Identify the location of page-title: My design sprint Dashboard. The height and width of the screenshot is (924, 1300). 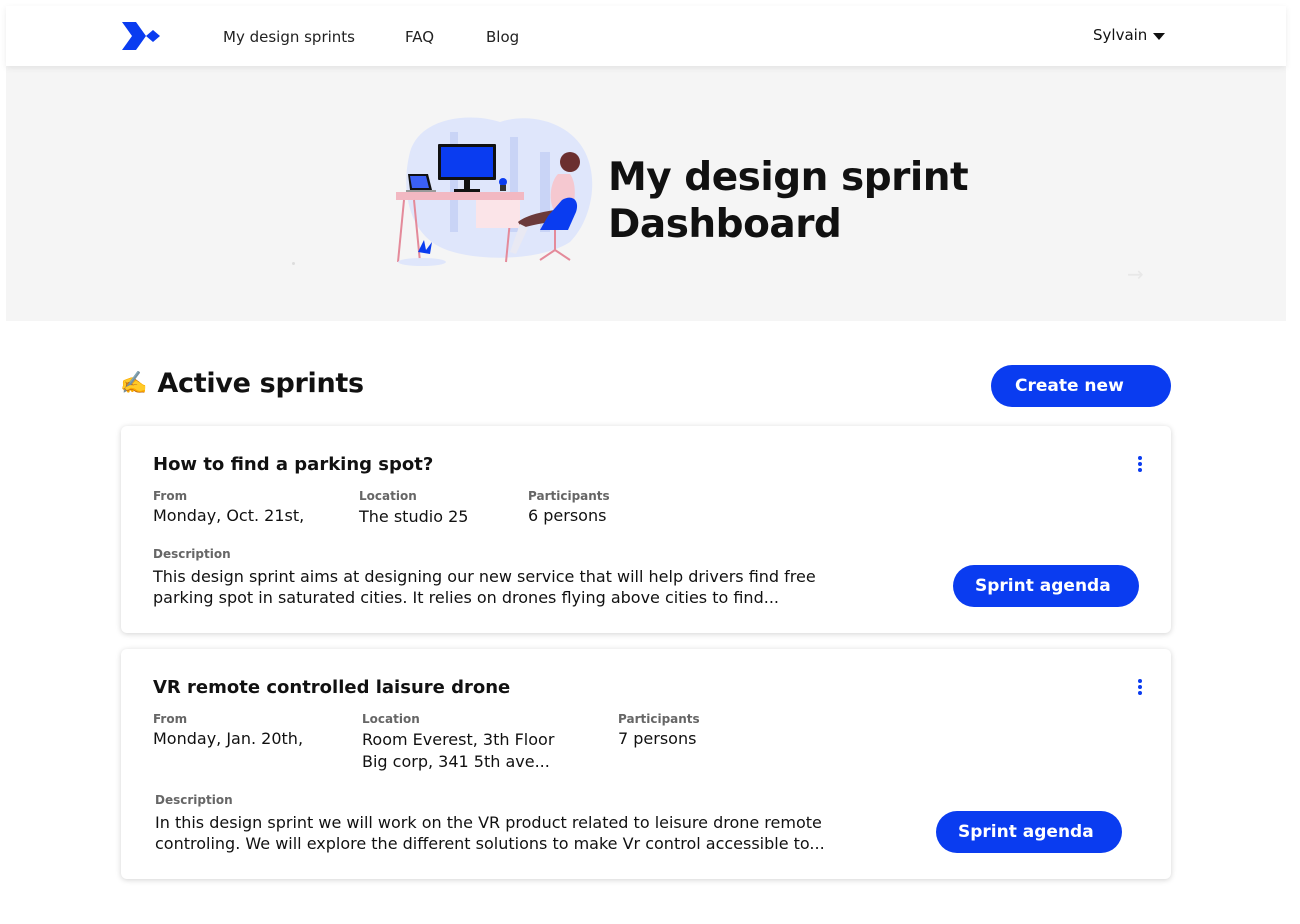
(798, 201).